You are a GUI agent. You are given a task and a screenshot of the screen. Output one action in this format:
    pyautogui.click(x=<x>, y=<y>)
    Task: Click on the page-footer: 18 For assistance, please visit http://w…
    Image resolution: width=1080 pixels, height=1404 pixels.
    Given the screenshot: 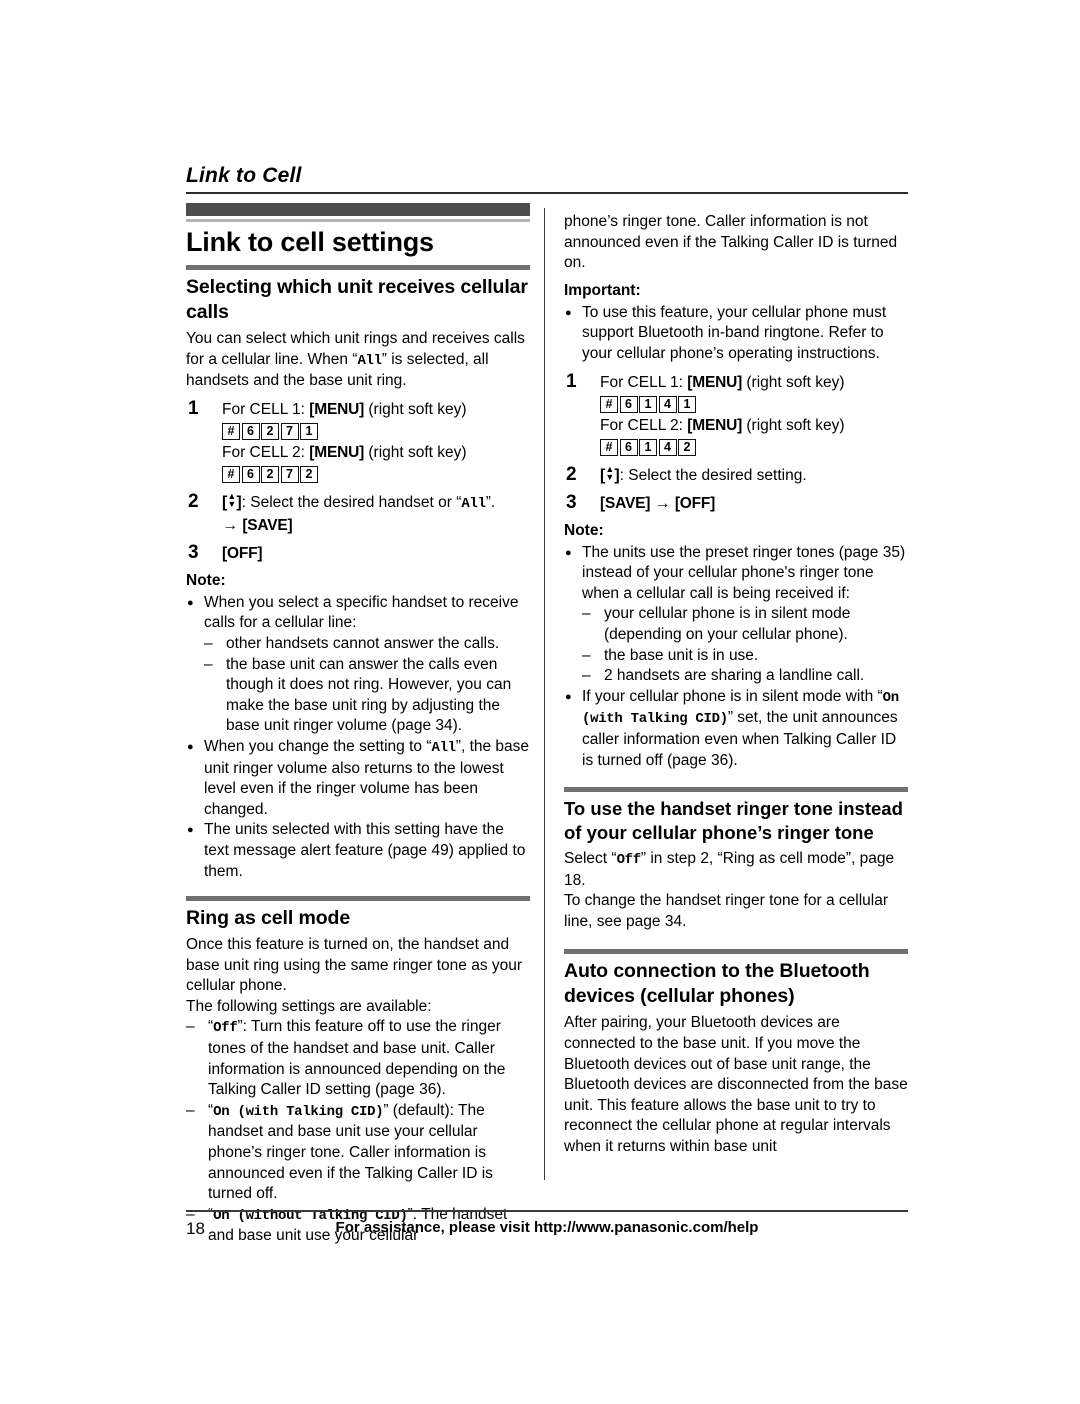 What is the action you would take?
    pyautogui.click(x=547, y=1231)
    